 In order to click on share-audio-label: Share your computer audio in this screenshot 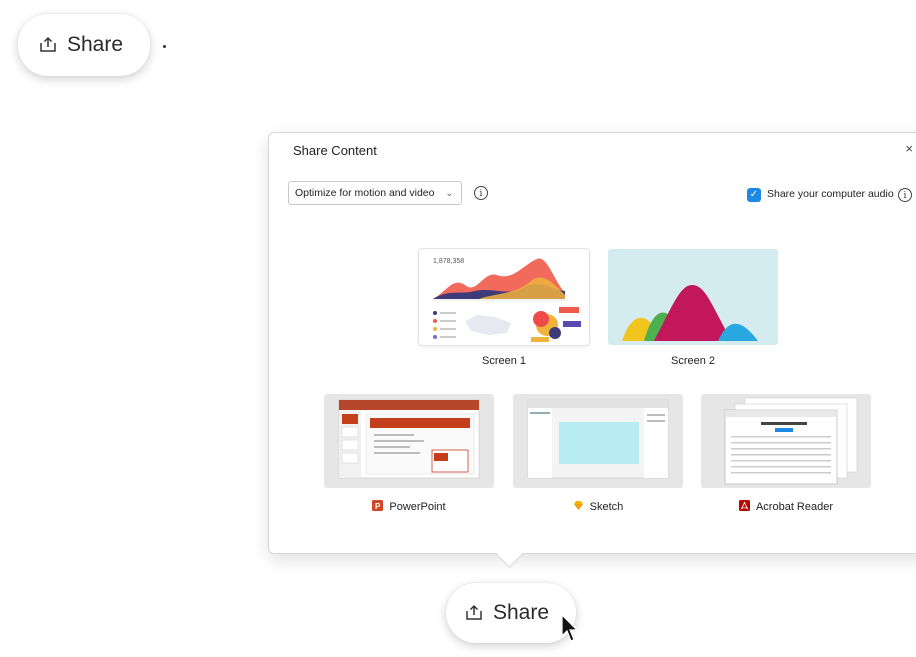, I will do `click(830, 194)`.